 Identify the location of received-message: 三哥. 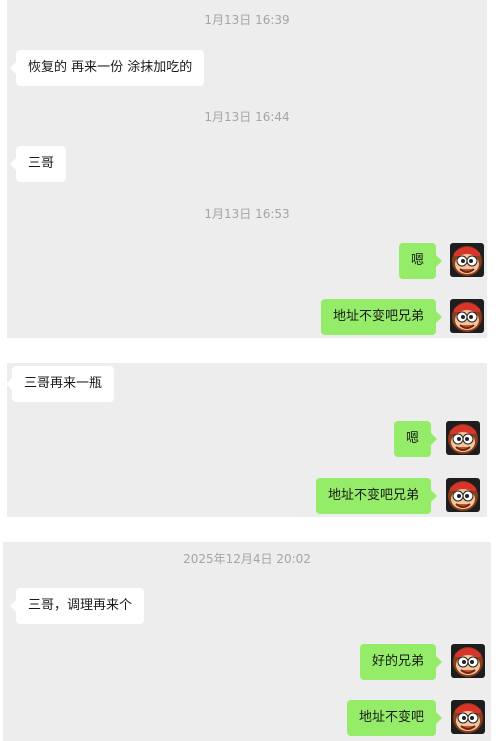
(38, 164).